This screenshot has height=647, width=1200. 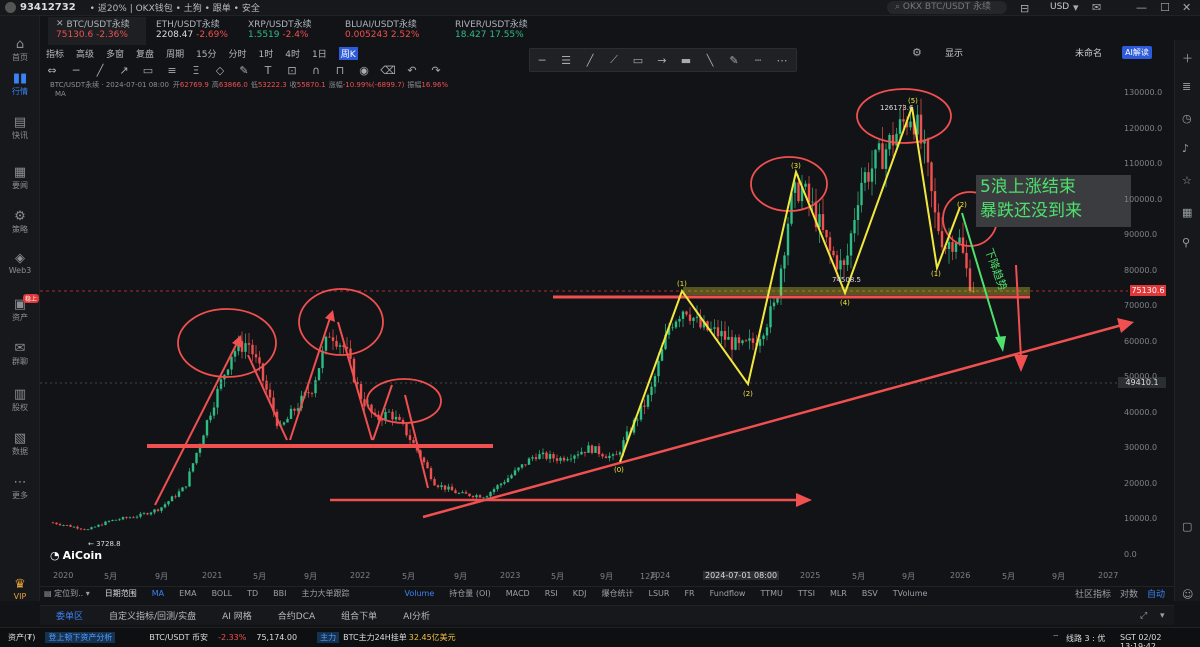 I want to click on robot-icon: ☺, so click(x=1187, y=594).